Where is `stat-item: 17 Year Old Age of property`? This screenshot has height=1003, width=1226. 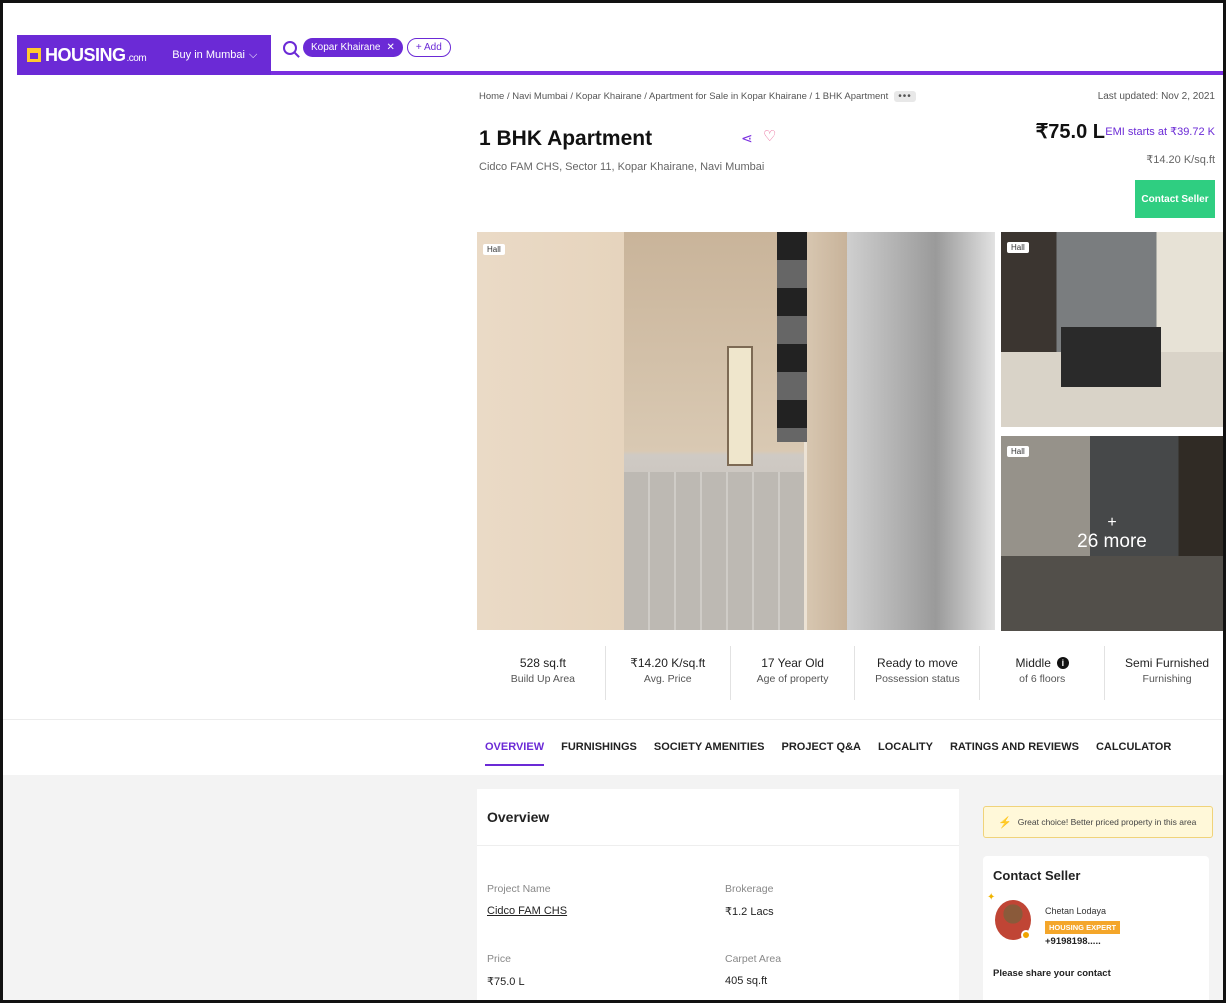 stat-item: 17 Year Old Age of property is located at coordinates (793, 673).